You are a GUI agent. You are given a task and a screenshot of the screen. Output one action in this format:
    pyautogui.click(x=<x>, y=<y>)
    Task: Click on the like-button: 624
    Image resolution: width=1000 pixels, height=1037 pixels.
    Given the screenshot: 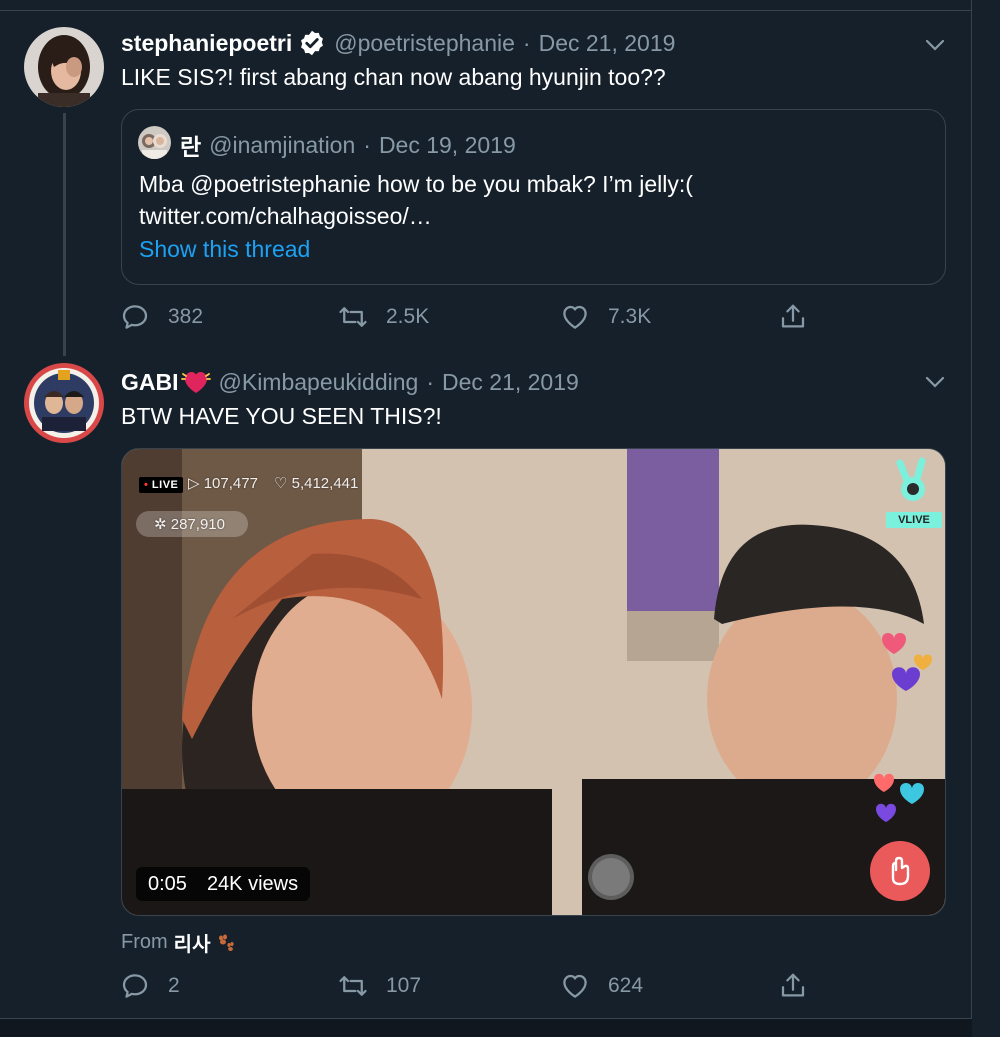 What is the action you would take?
    pyautogui.click(x=601, y=986)
    